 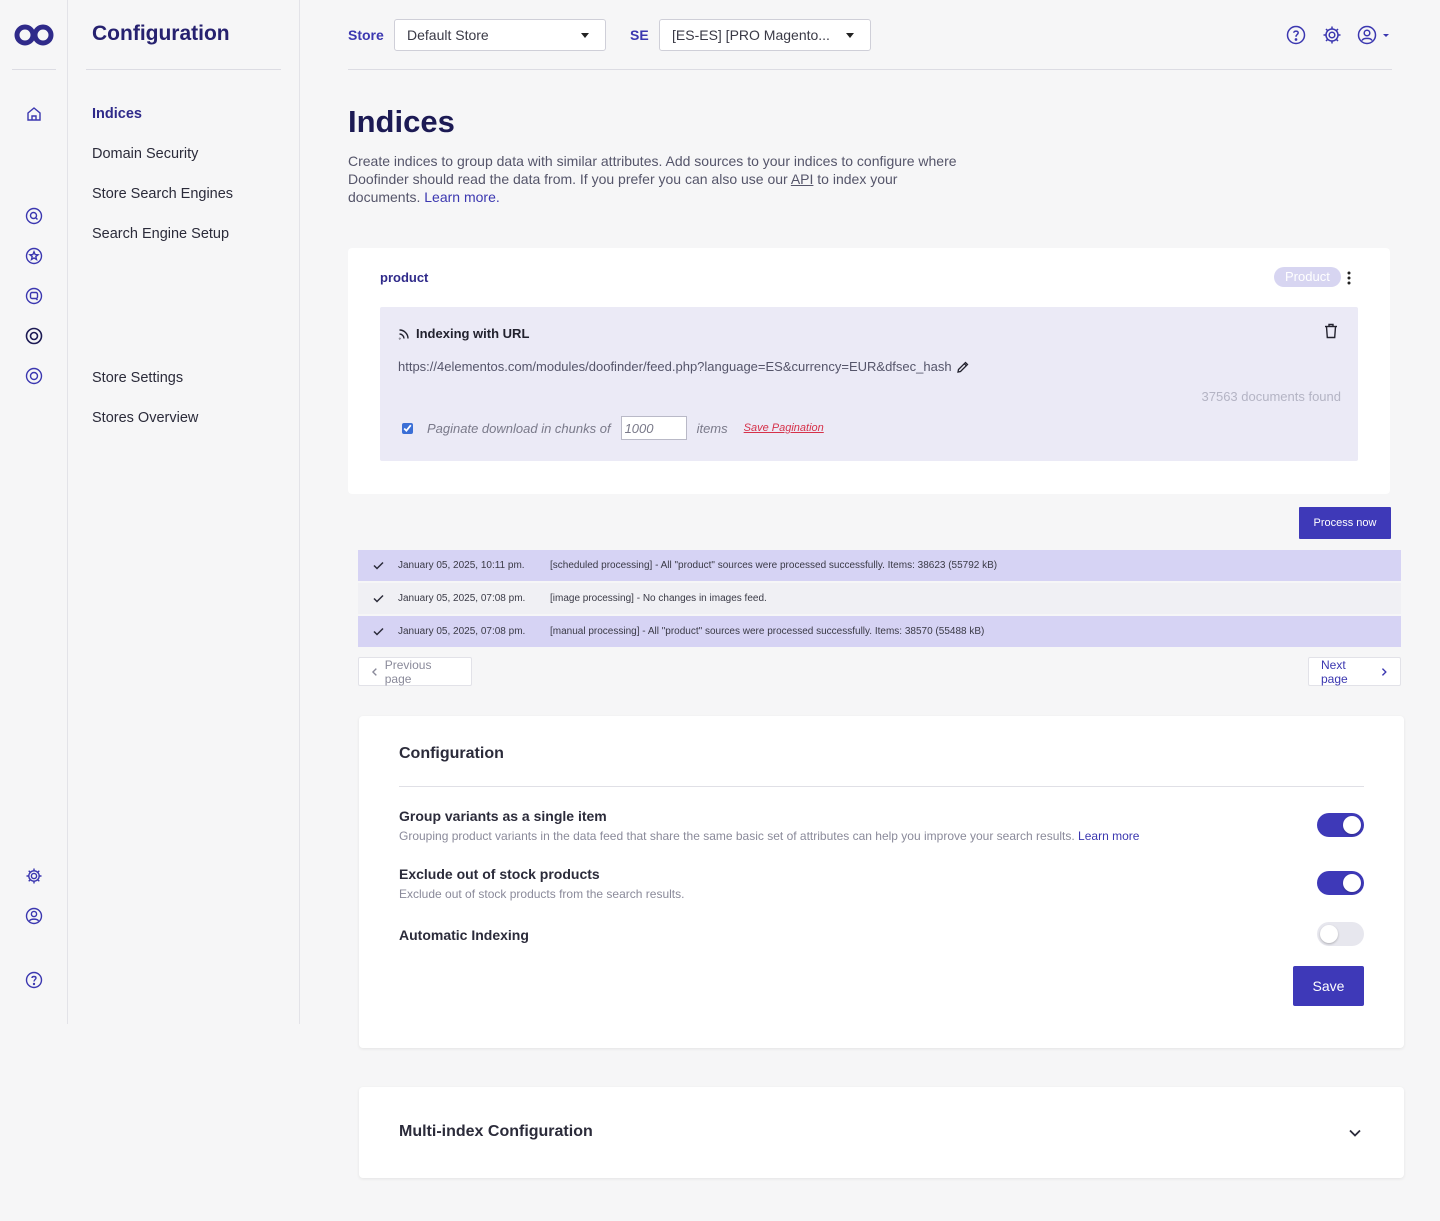 What do you see at coordinates (802, 179) in the screenshot?
I see `api-link: API` at bounding box center [802, 179].